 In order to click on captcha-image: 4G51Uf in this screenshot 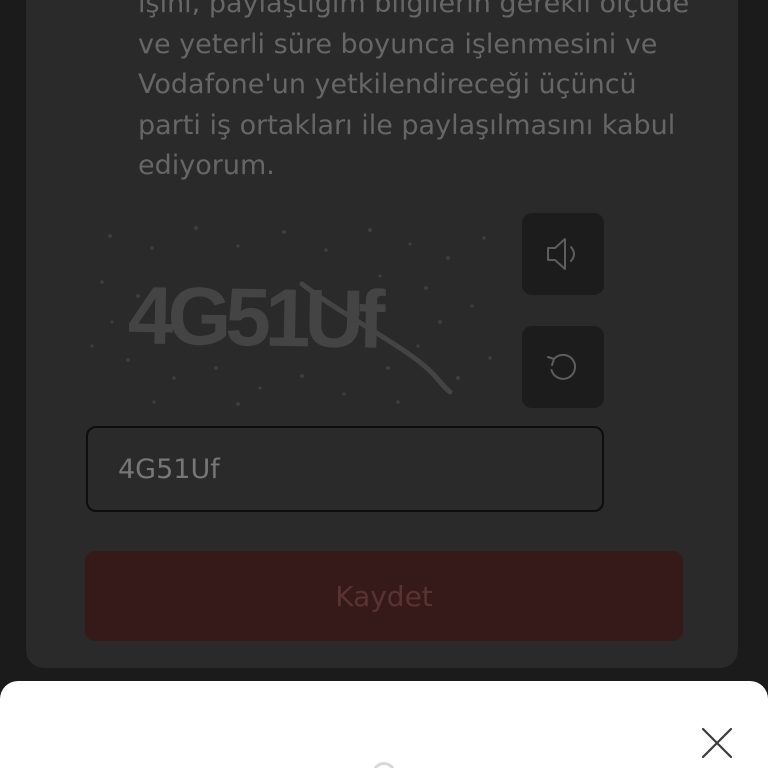, I will do `click(293, 313)`.